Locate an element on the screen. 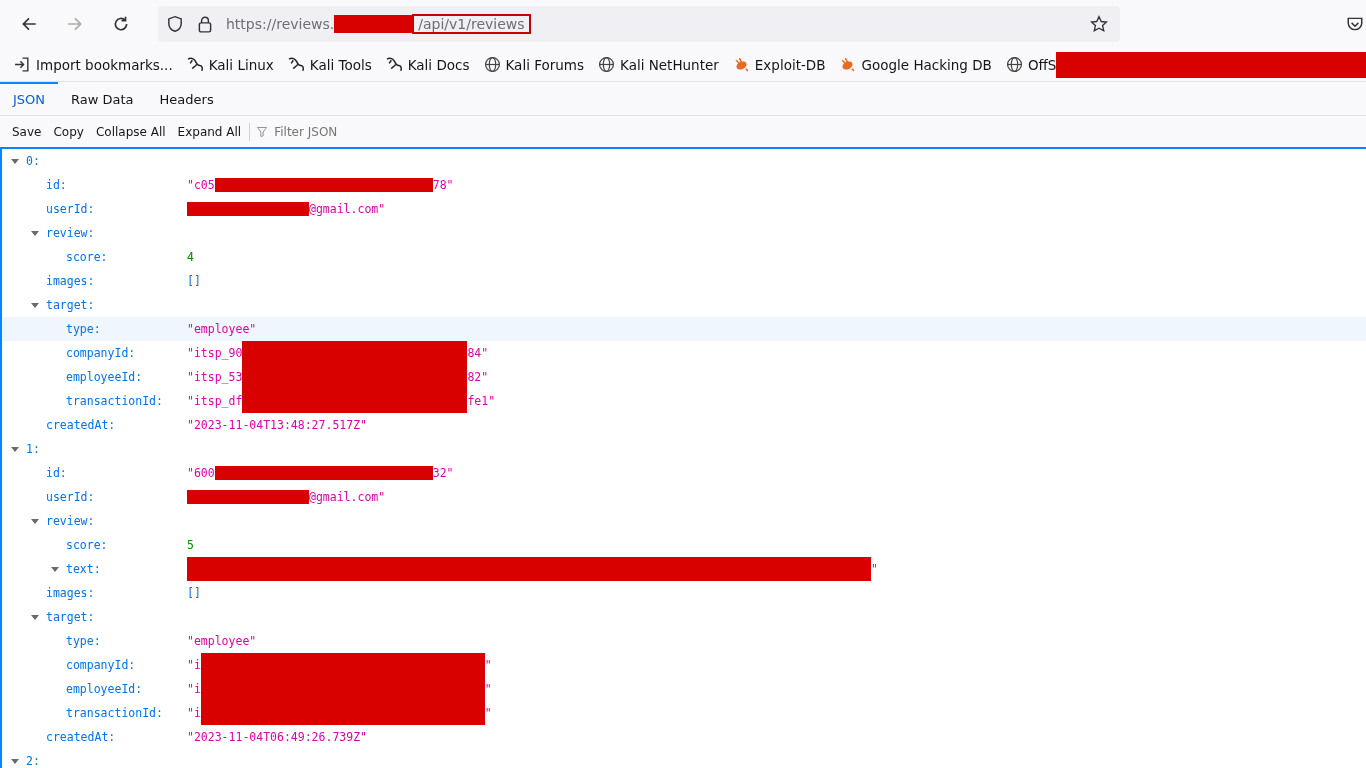 The height and width of the screenshot is (768, 1366). toolbar-button: Collapse All is located at coordinates (130, 131).